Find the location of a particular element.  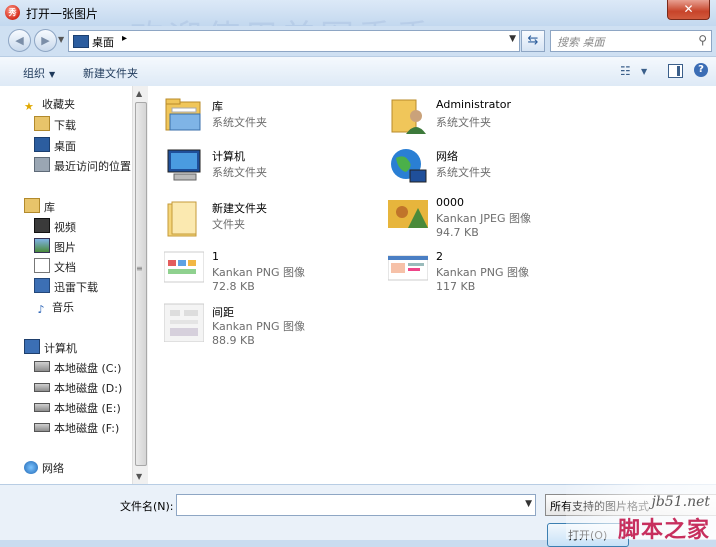

nav-videos: 视频 is located at coordinates (55, 227).